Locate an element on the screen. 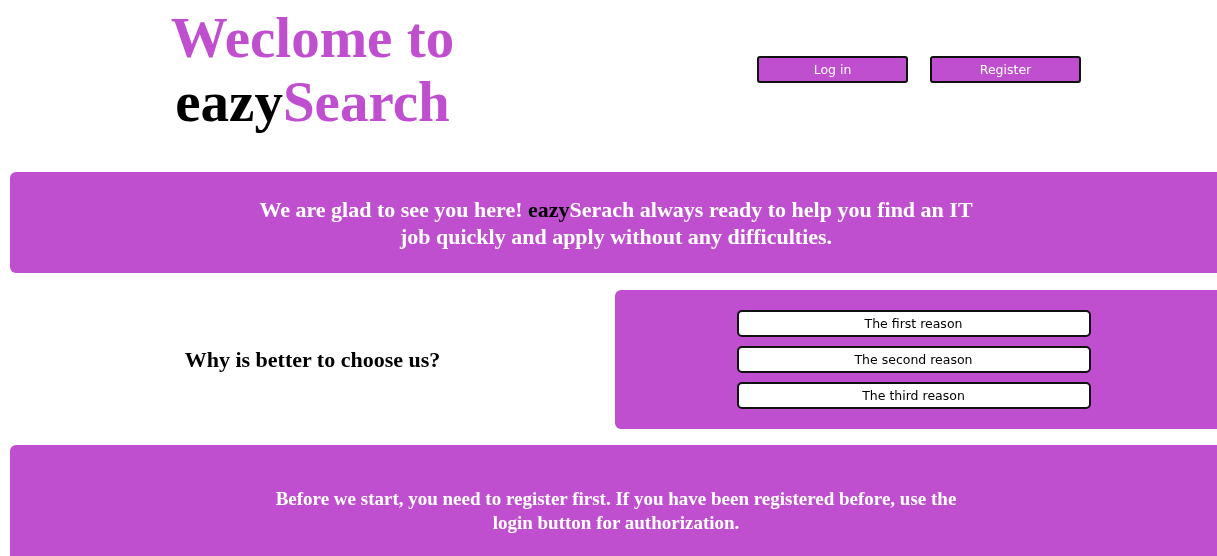 This screenshot has width=1217, height=556. reason-button: The second reason is located at coordinates (913, 359).